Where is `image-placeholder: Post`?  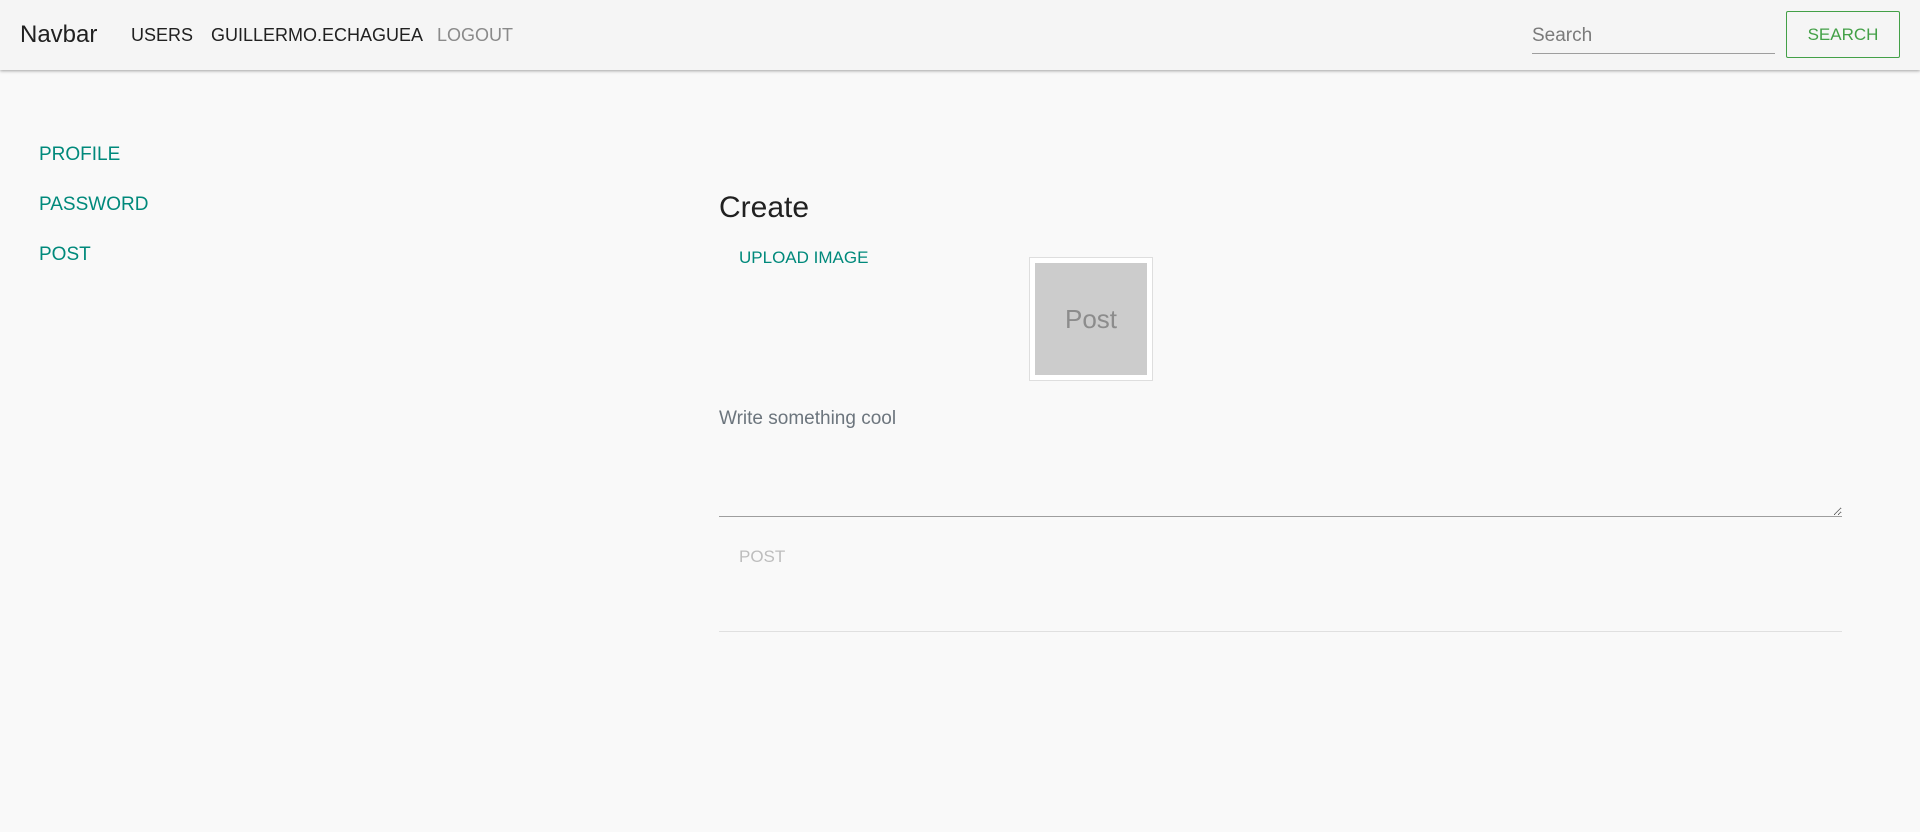 image-placeholder: Post is located at coordinates (1091, 319).